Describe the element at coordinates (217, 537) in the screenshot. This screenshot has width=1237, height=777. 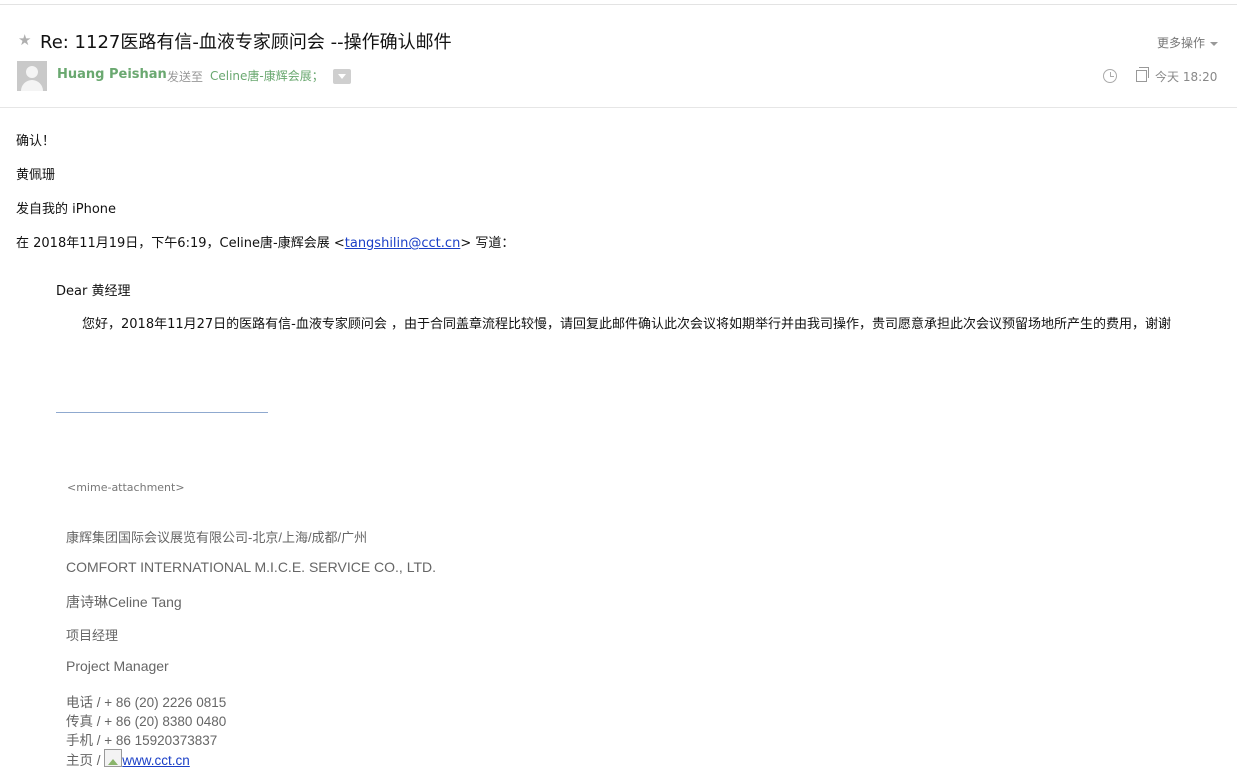
I see `company-name-cn: 康辉集团国际会议展览有限公司-北京/上海/成都/广州` at that location.